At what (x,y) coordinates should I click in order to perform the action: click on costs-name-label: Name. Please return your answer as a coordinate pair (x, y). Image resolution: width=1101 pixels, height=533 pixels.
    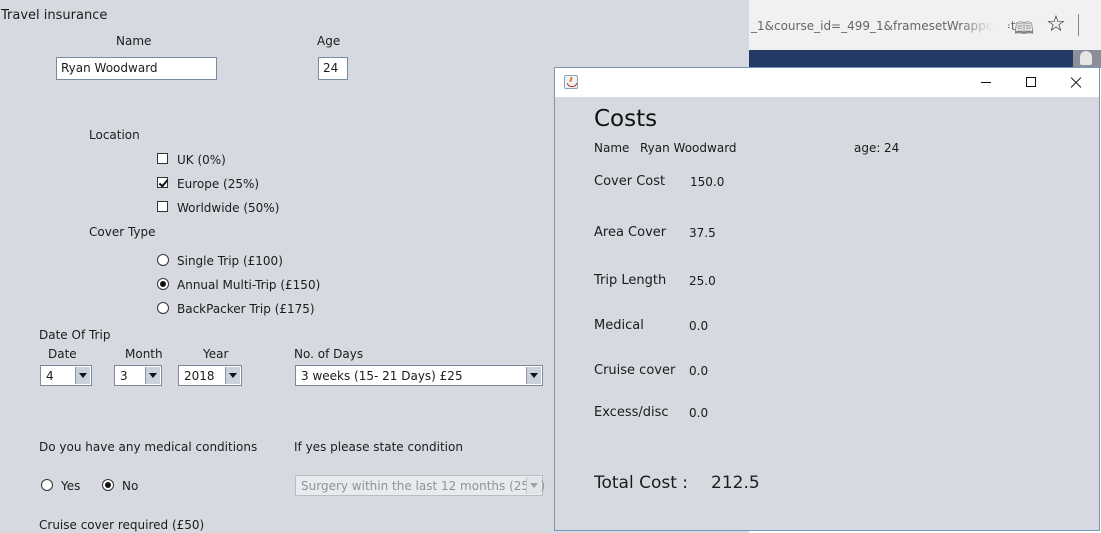
    Looking at the image, I should click on (612, 148).